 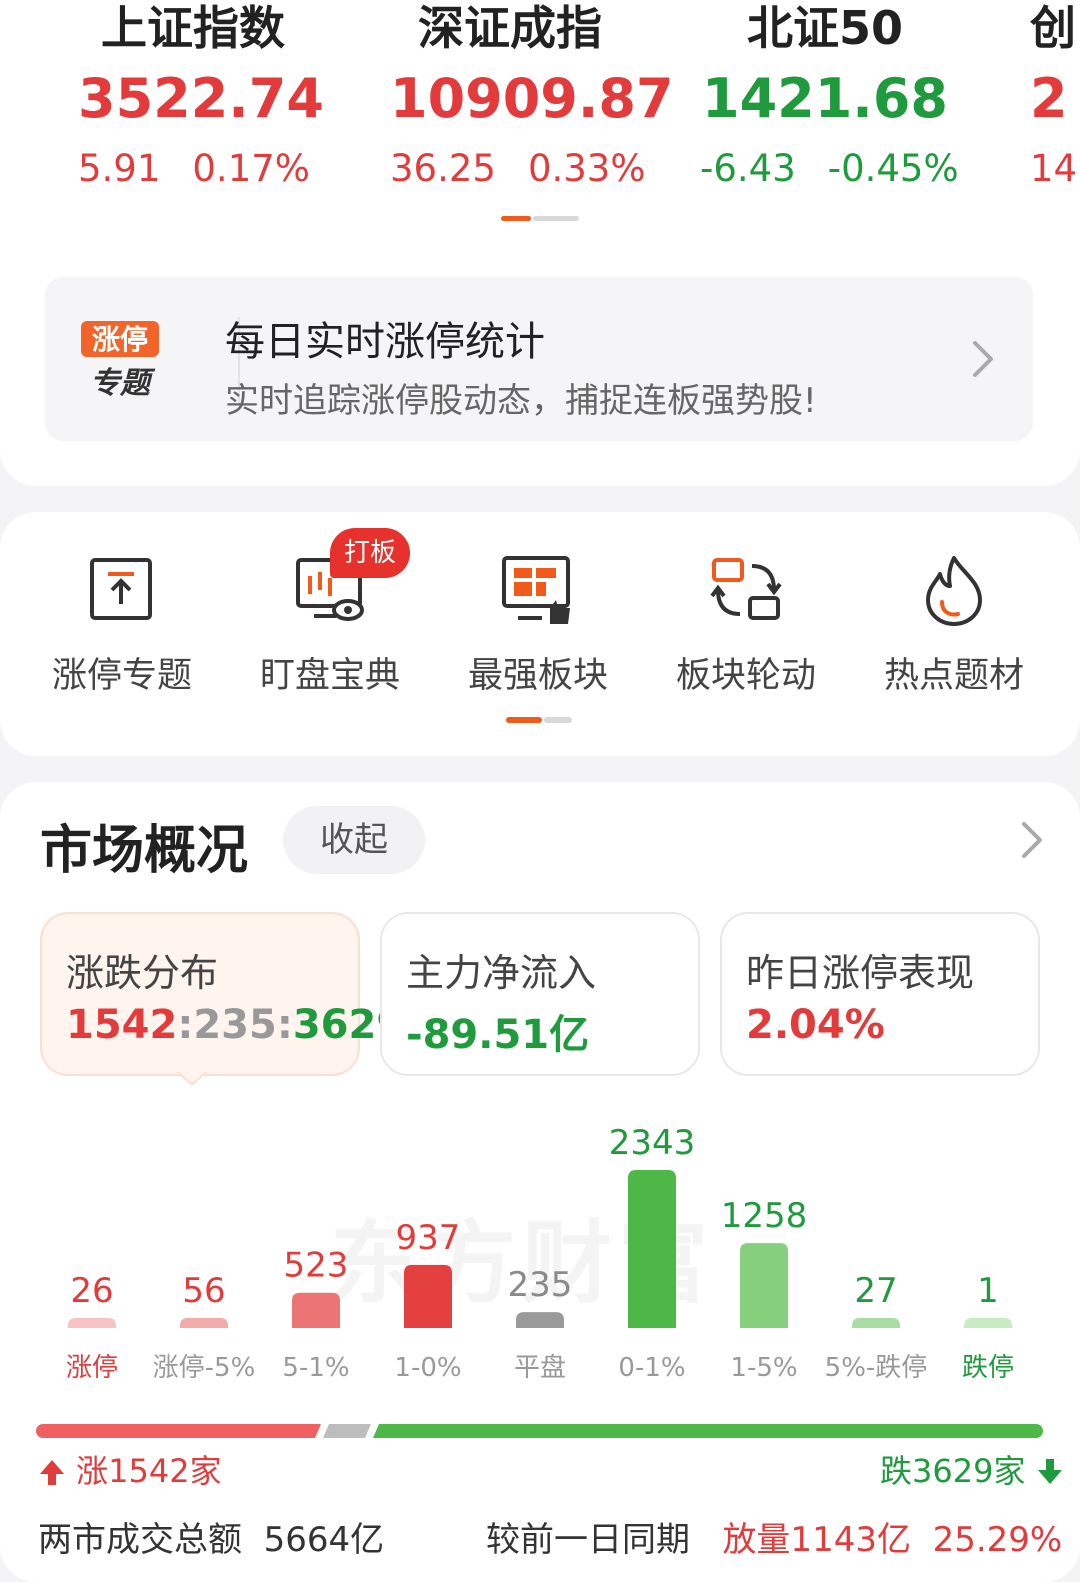 I want to click on tool-label: 涨停专题, so click(x=121, y=676).